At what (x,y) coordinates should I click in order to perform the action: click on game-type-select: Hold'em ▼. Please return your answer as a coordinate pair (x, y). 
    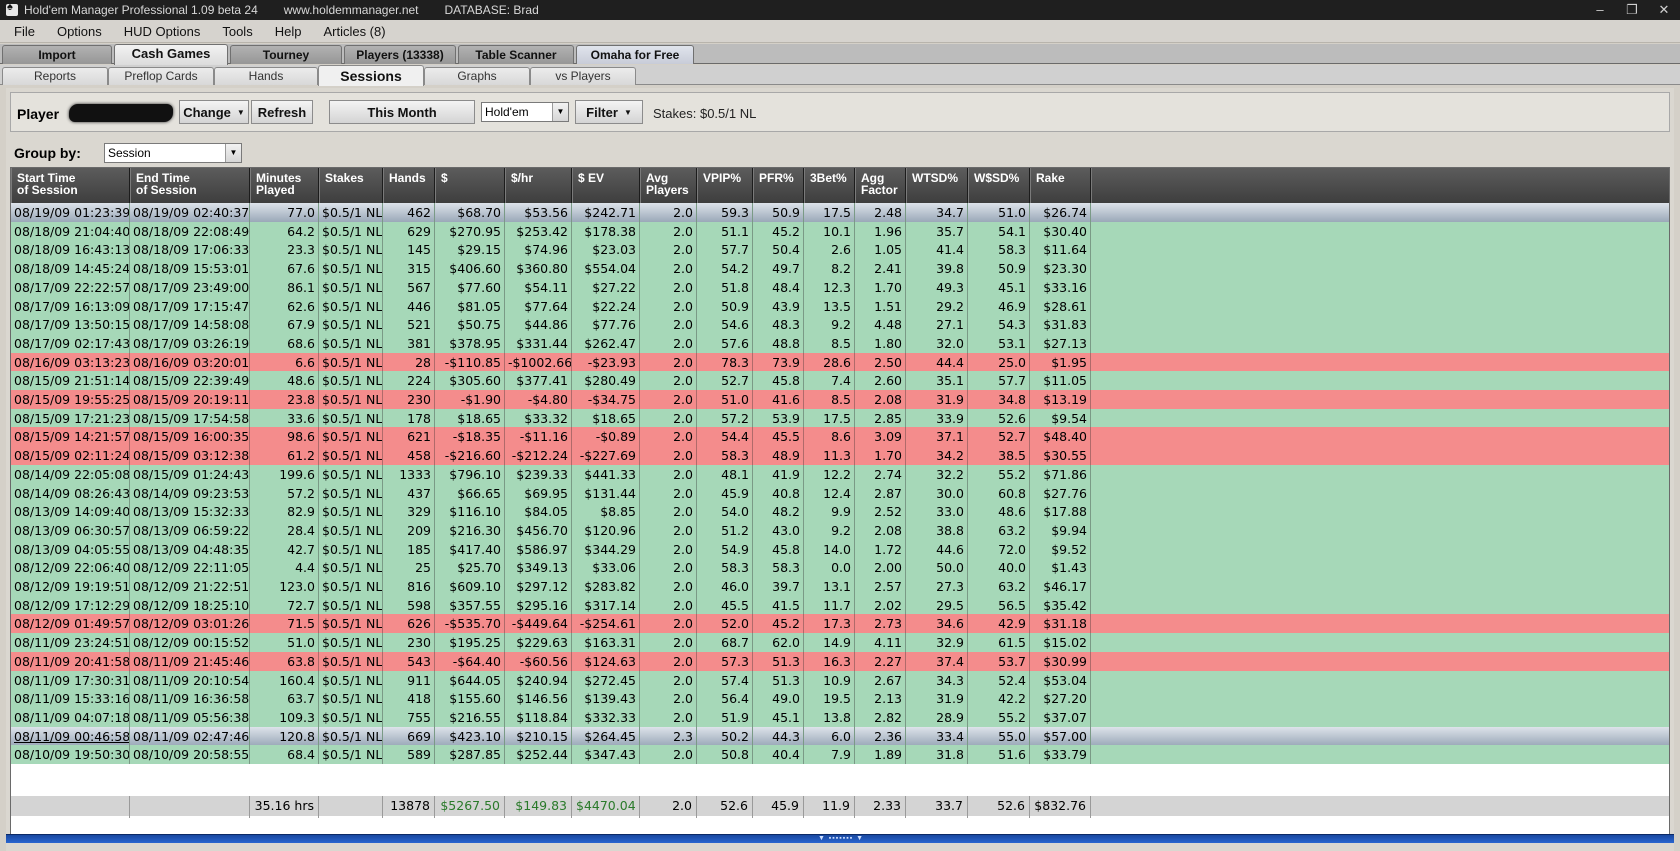
    Looking at the image, I should click on (525, 112).